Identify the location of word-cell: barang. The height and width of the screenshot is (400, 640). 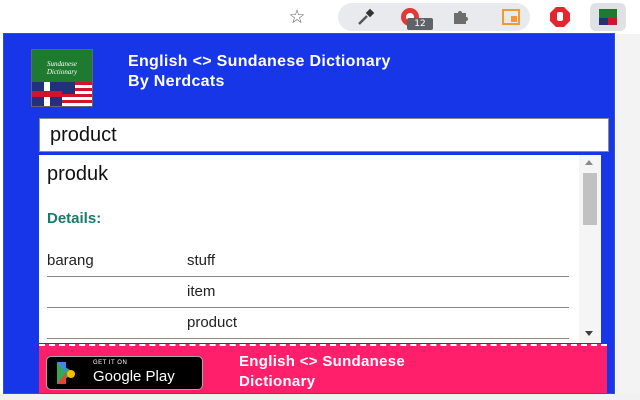
(70, 260).